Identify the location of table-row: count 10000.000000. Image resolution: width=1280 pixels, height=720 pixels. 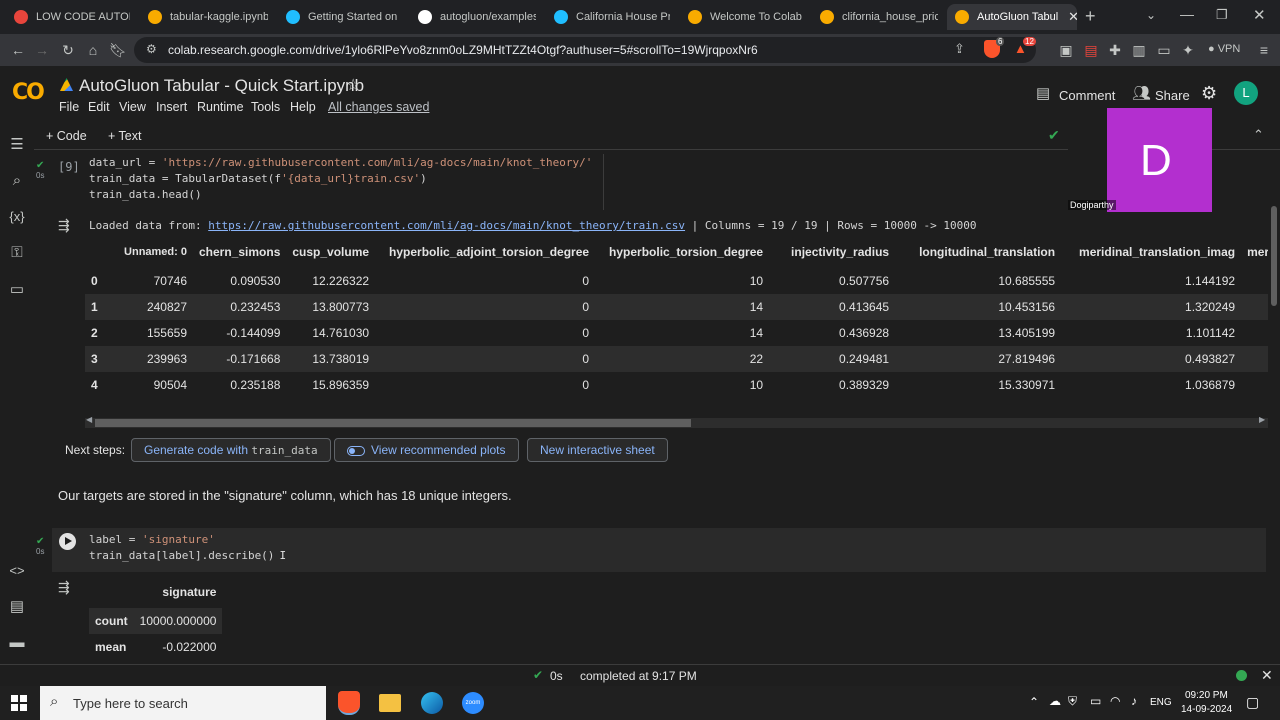
(156, 621).